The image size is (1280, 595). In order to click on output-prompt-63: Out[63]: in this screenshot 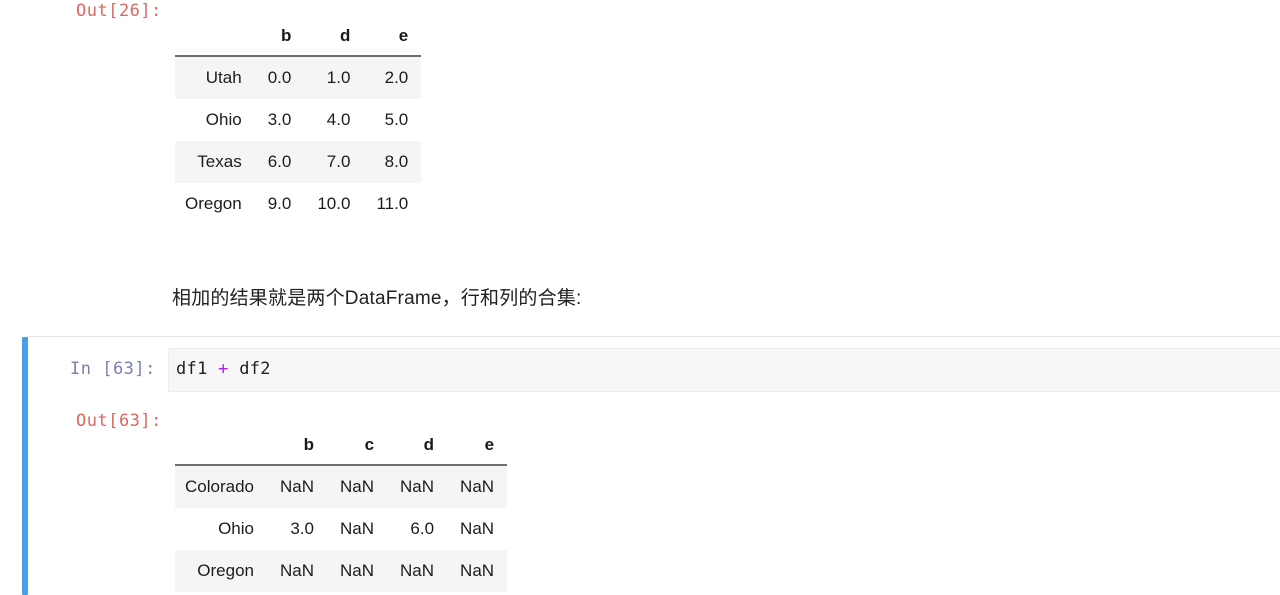, I will do `click(119, 421)`.